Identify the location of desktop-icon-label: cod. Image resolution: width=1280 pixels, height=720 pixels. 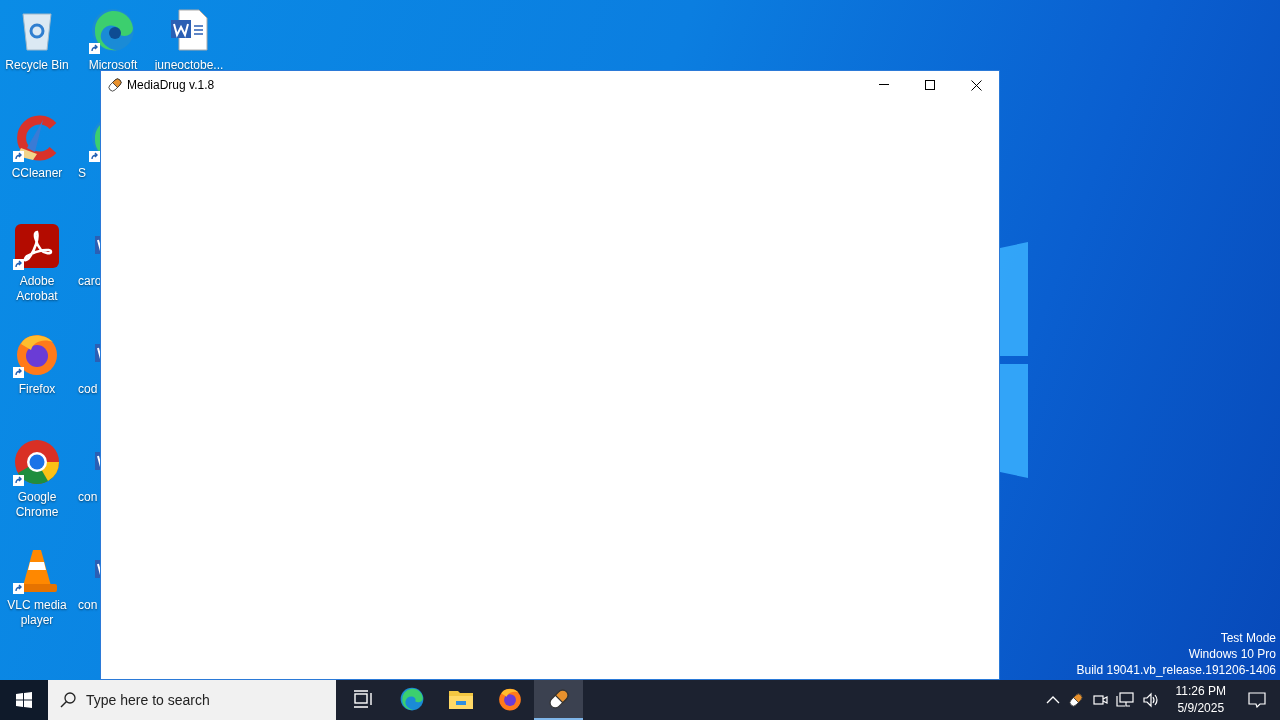
(87, 389).